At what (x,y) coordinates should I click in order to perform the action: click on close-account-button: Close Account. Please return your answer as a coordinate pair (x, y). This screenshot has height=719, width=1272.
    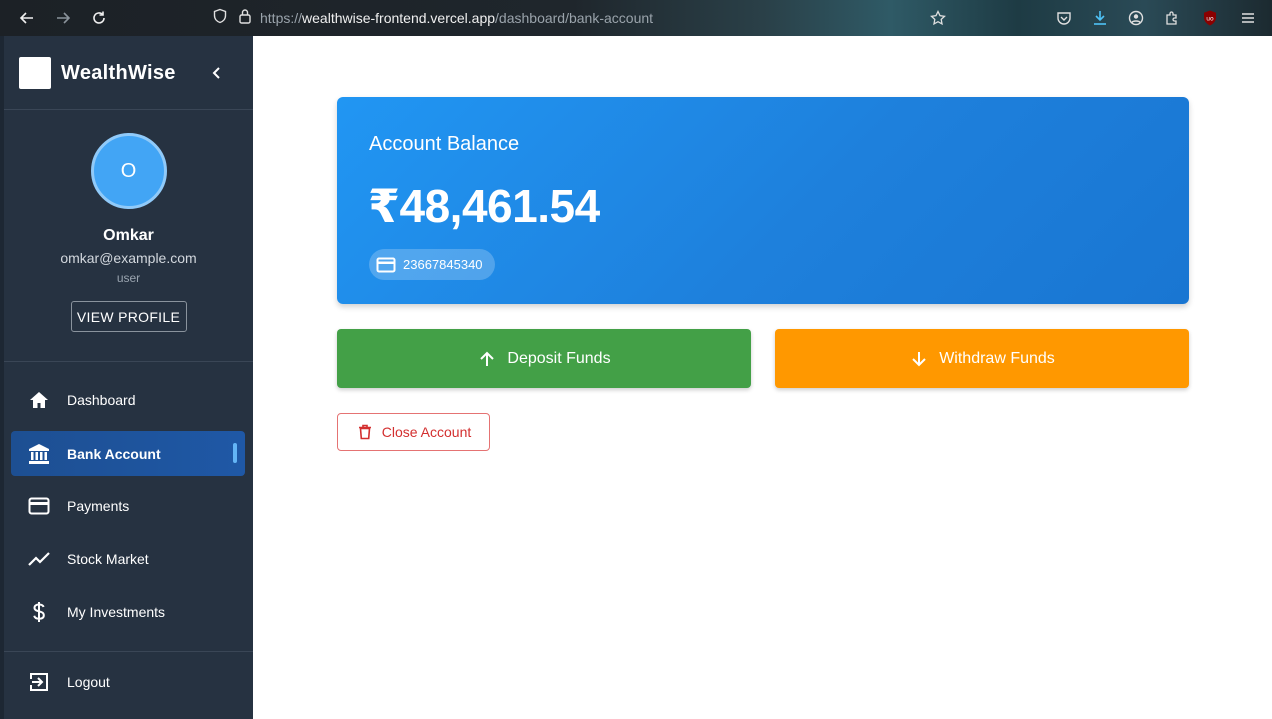
    Looking at the image, I should click on (413, 432).